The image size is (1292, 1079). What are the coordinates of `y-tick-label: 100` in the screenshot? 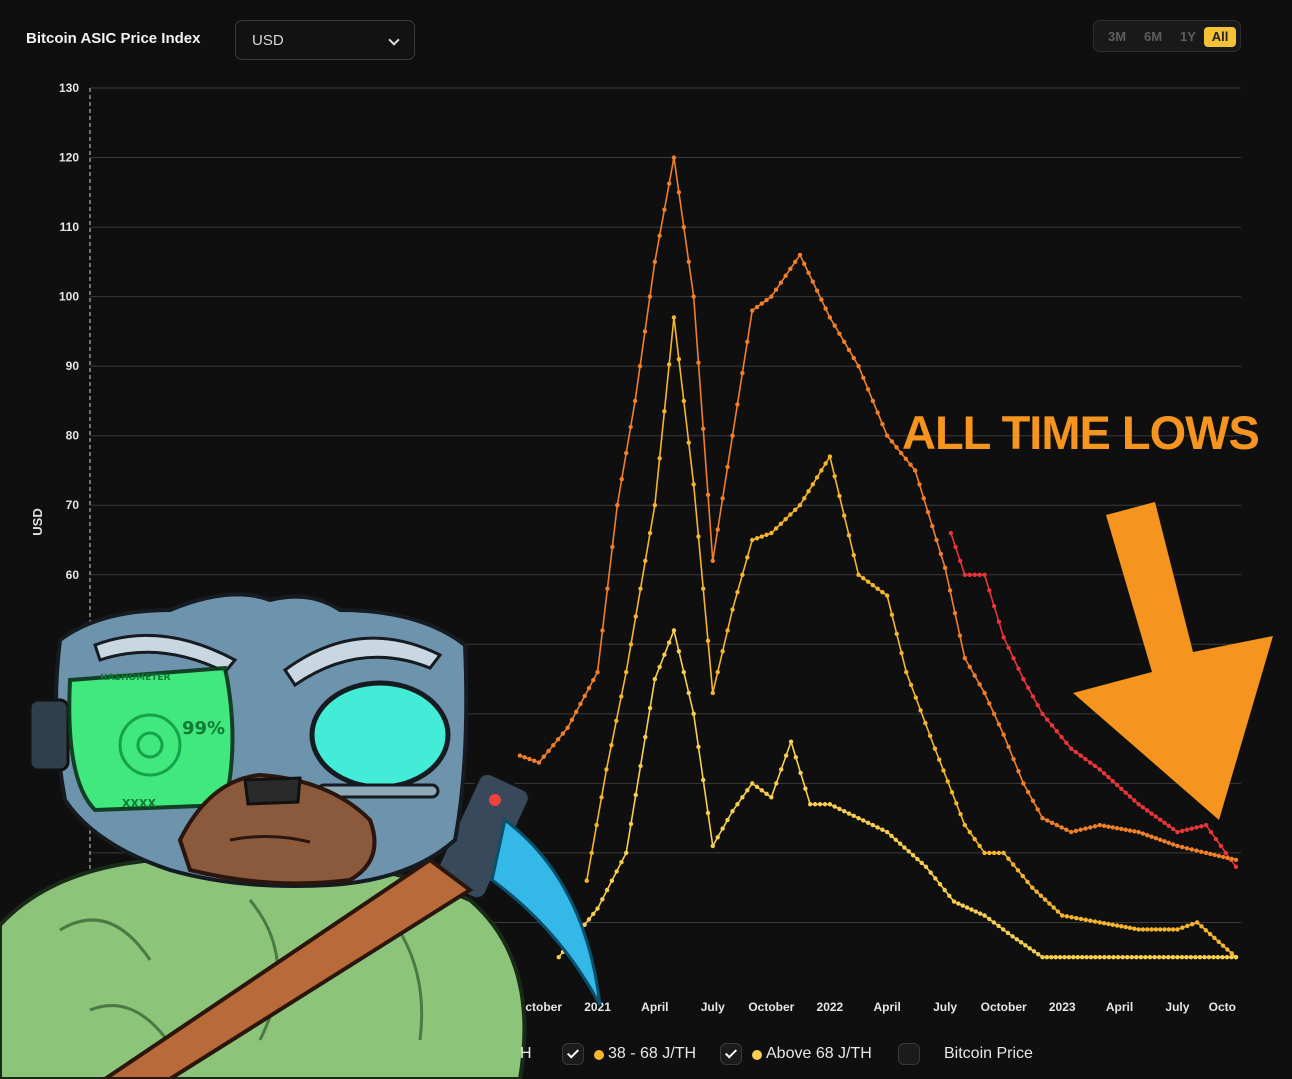 It's located at (69, 297).